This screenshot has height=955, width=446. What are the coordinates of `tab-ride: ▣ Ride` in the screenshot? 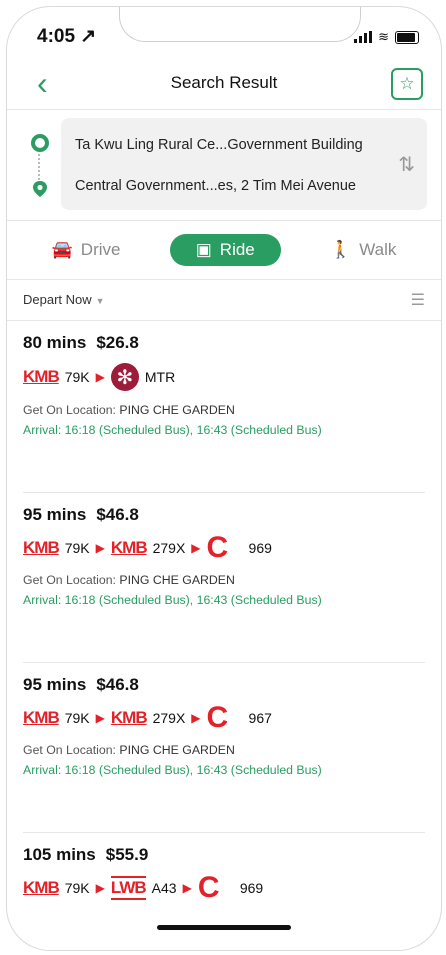 It's located at (225, 250).